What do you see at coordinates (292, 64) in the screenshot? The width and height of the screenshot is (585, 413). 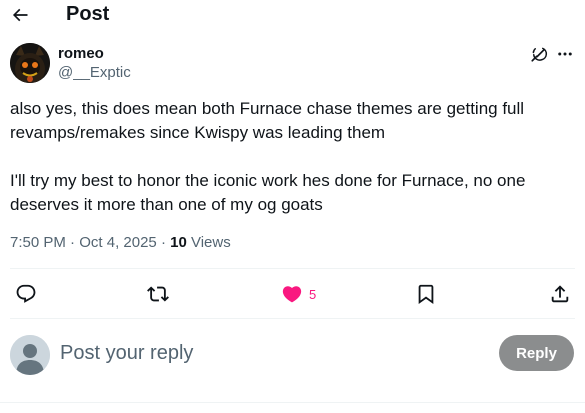 I see `post-author: romeo @__Exptic` at bounding box center [292, 64].